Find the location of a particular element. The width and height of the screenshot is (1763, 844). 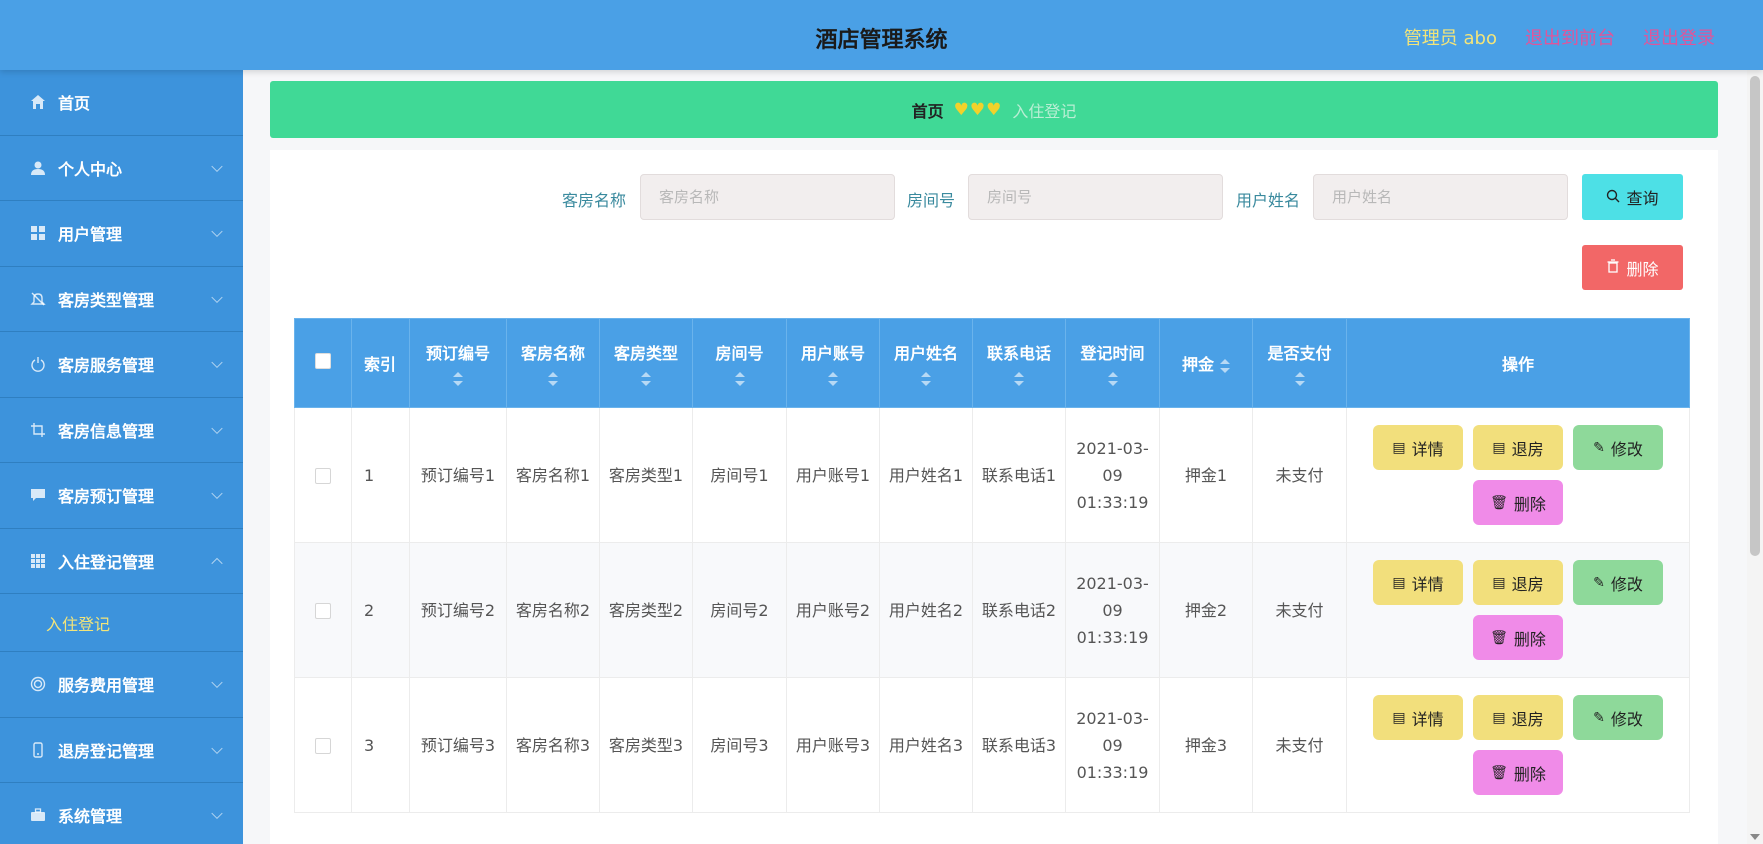

sidebar-item-label: 服务费用管理 is located at coordinates (106, 686).